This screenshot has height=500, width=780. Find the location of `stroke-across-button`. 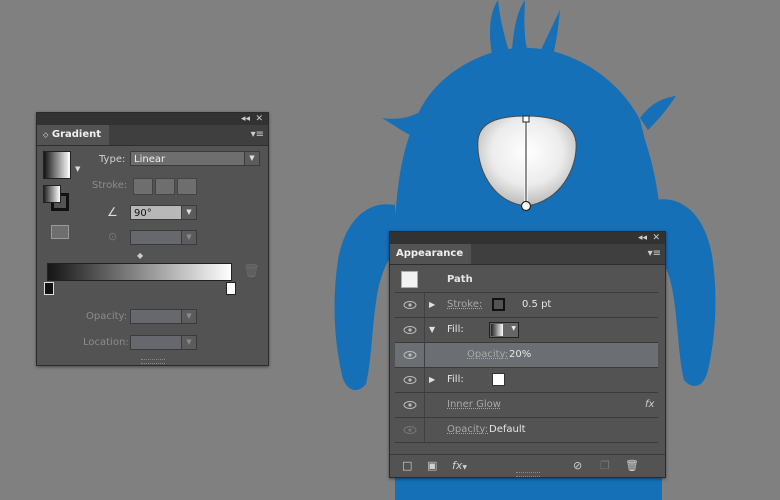

stroke-across-button is located at coordinates (187, 186).